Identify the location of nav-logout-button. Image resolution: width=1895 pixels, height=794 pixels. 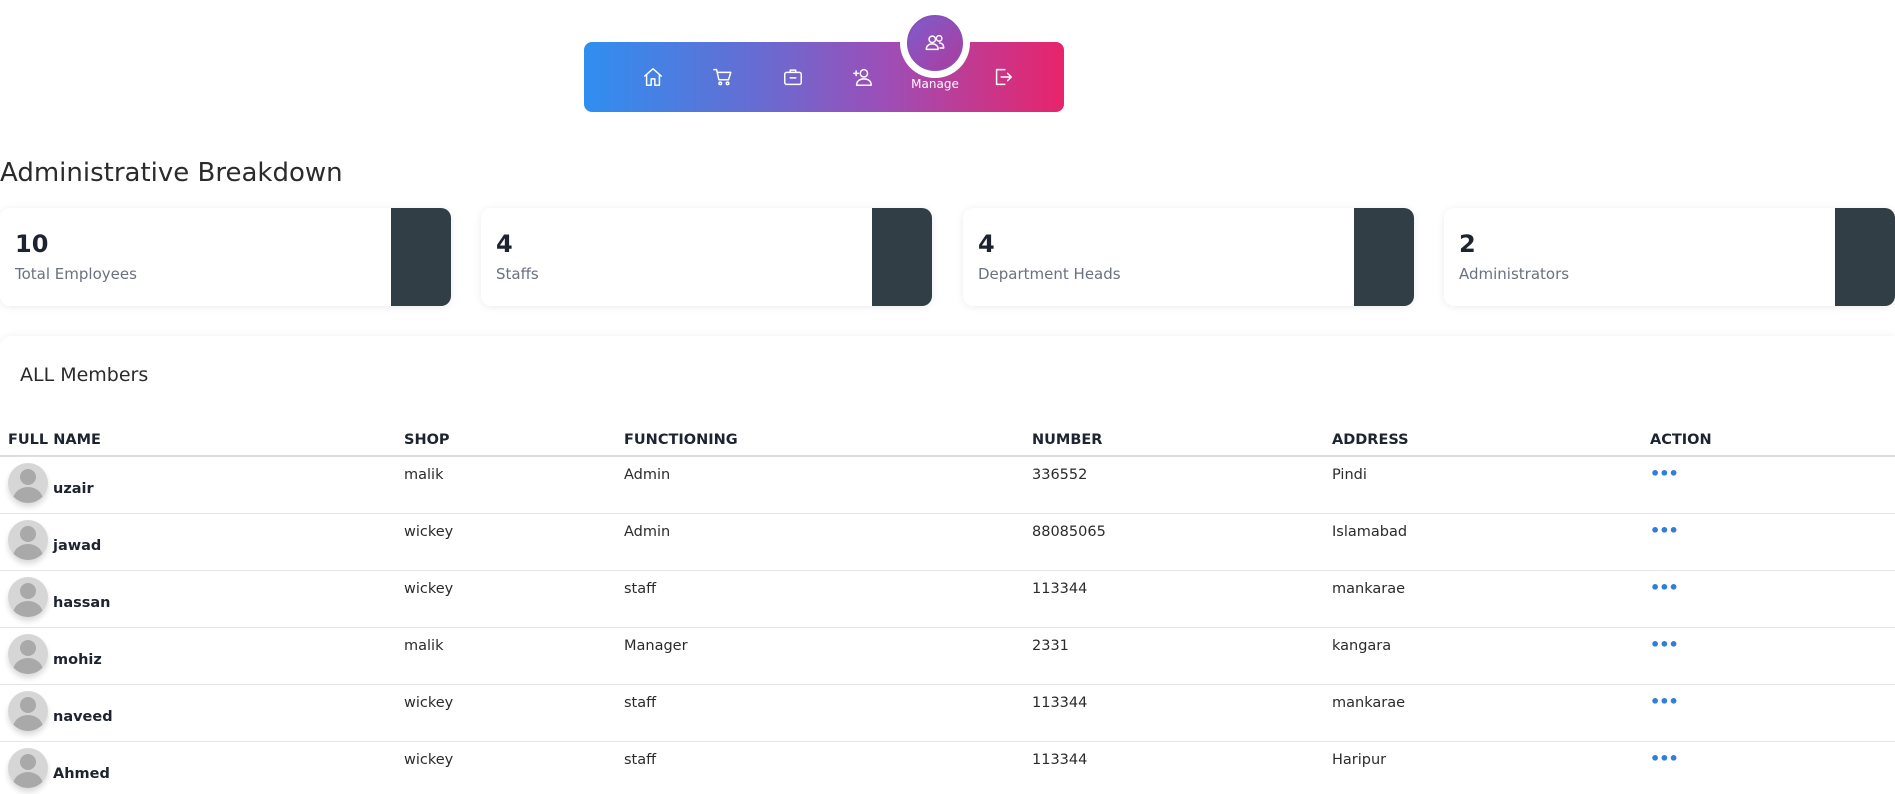
(1003, 77).